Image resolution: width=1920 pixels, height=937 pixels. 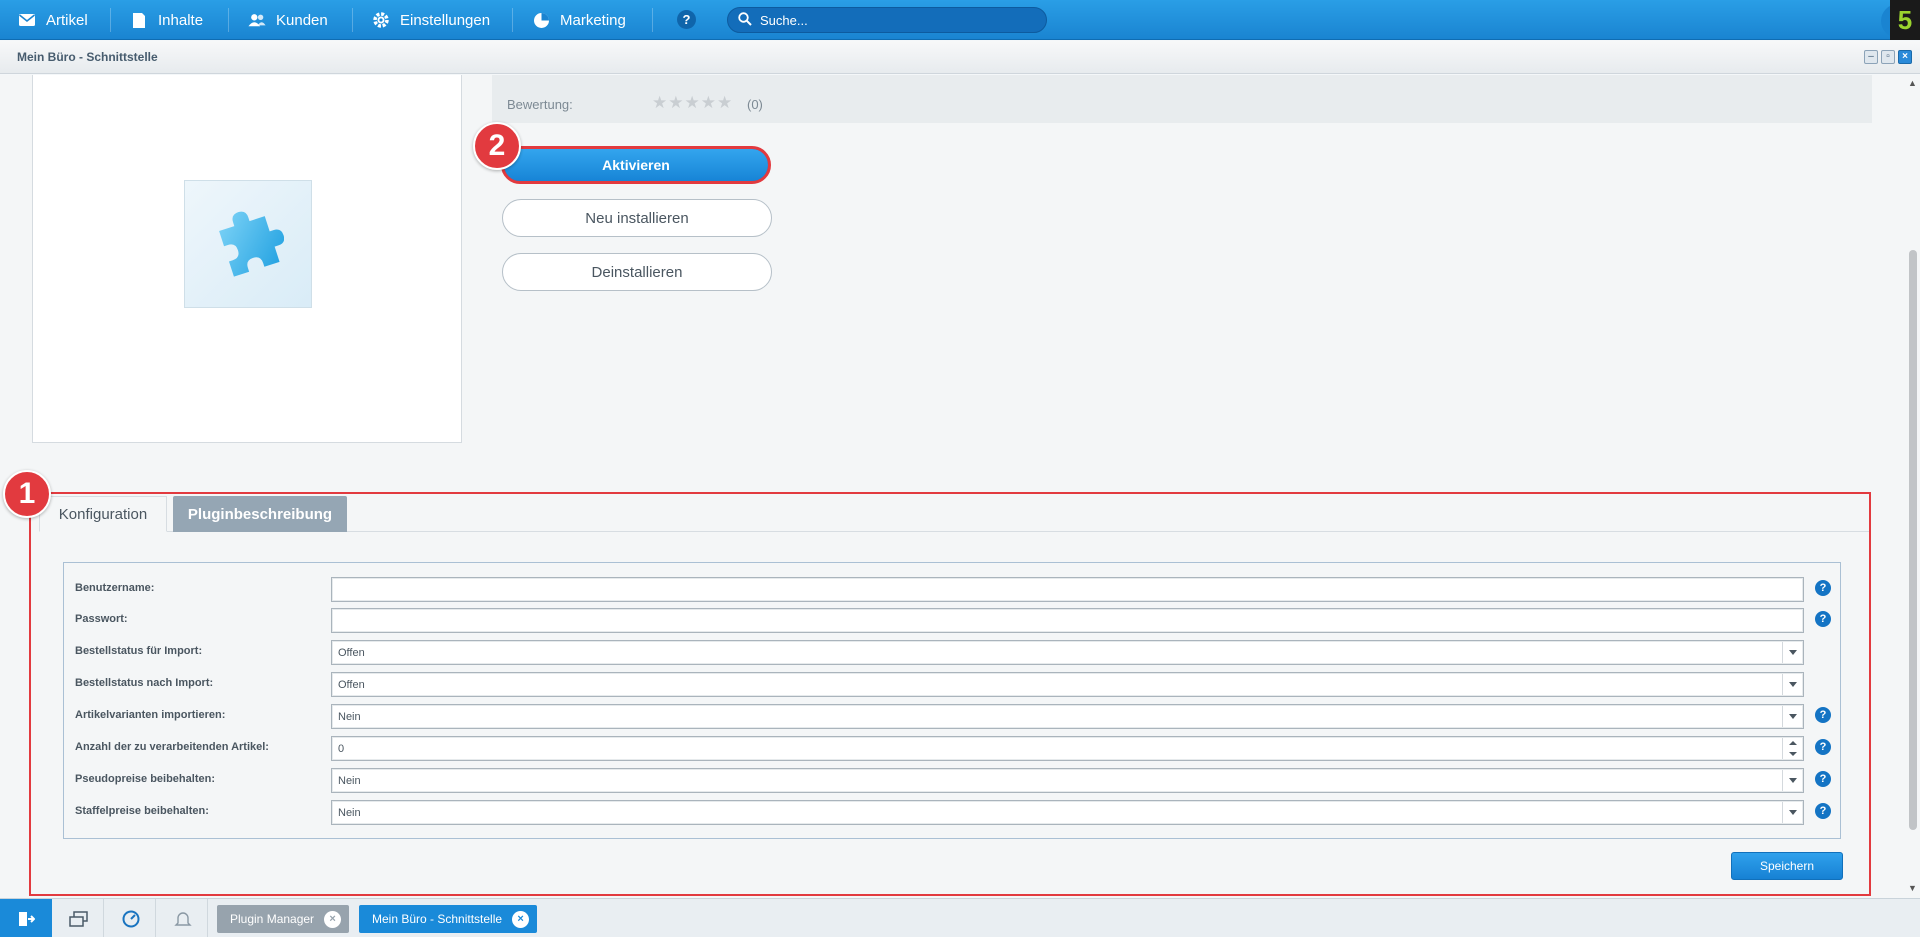 What do you see at coordinates (1912, 888) in the screenshot?
I see `scroll-down-icon: ▼` at bounding box center [1912, 888].